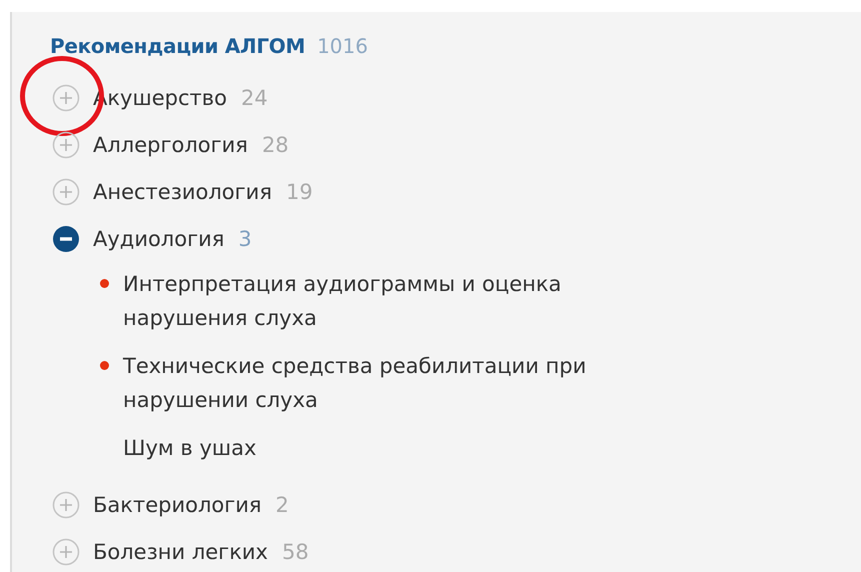 Image resolution: width=861 pixels, height=572 pixels. What do you see at coordinates (360, 301) in the screenshot?
I see `guideline-link: Интерпретация аудиограммы и оценка нарушения слуха` at bounding box center [360, 301].